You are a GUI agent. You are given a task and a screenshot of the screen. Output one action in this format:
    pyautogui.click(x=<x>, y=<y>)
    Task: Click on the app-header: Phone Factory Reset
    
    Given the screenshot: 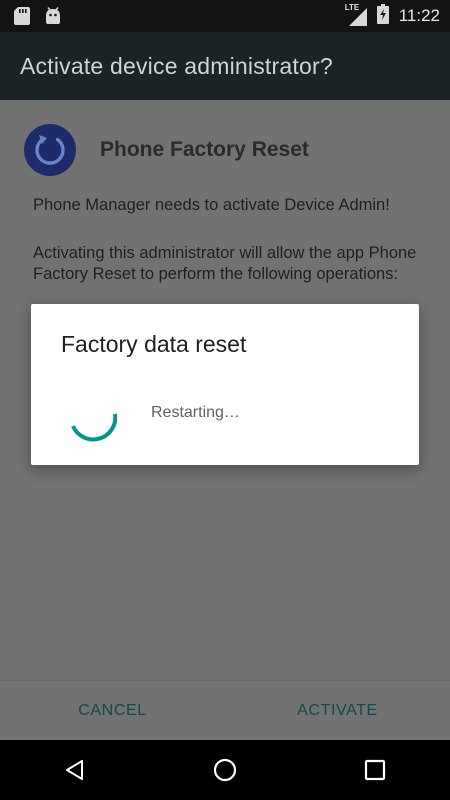 What is the action you would take?
    pyautogui.click(x=166, y=150)
    